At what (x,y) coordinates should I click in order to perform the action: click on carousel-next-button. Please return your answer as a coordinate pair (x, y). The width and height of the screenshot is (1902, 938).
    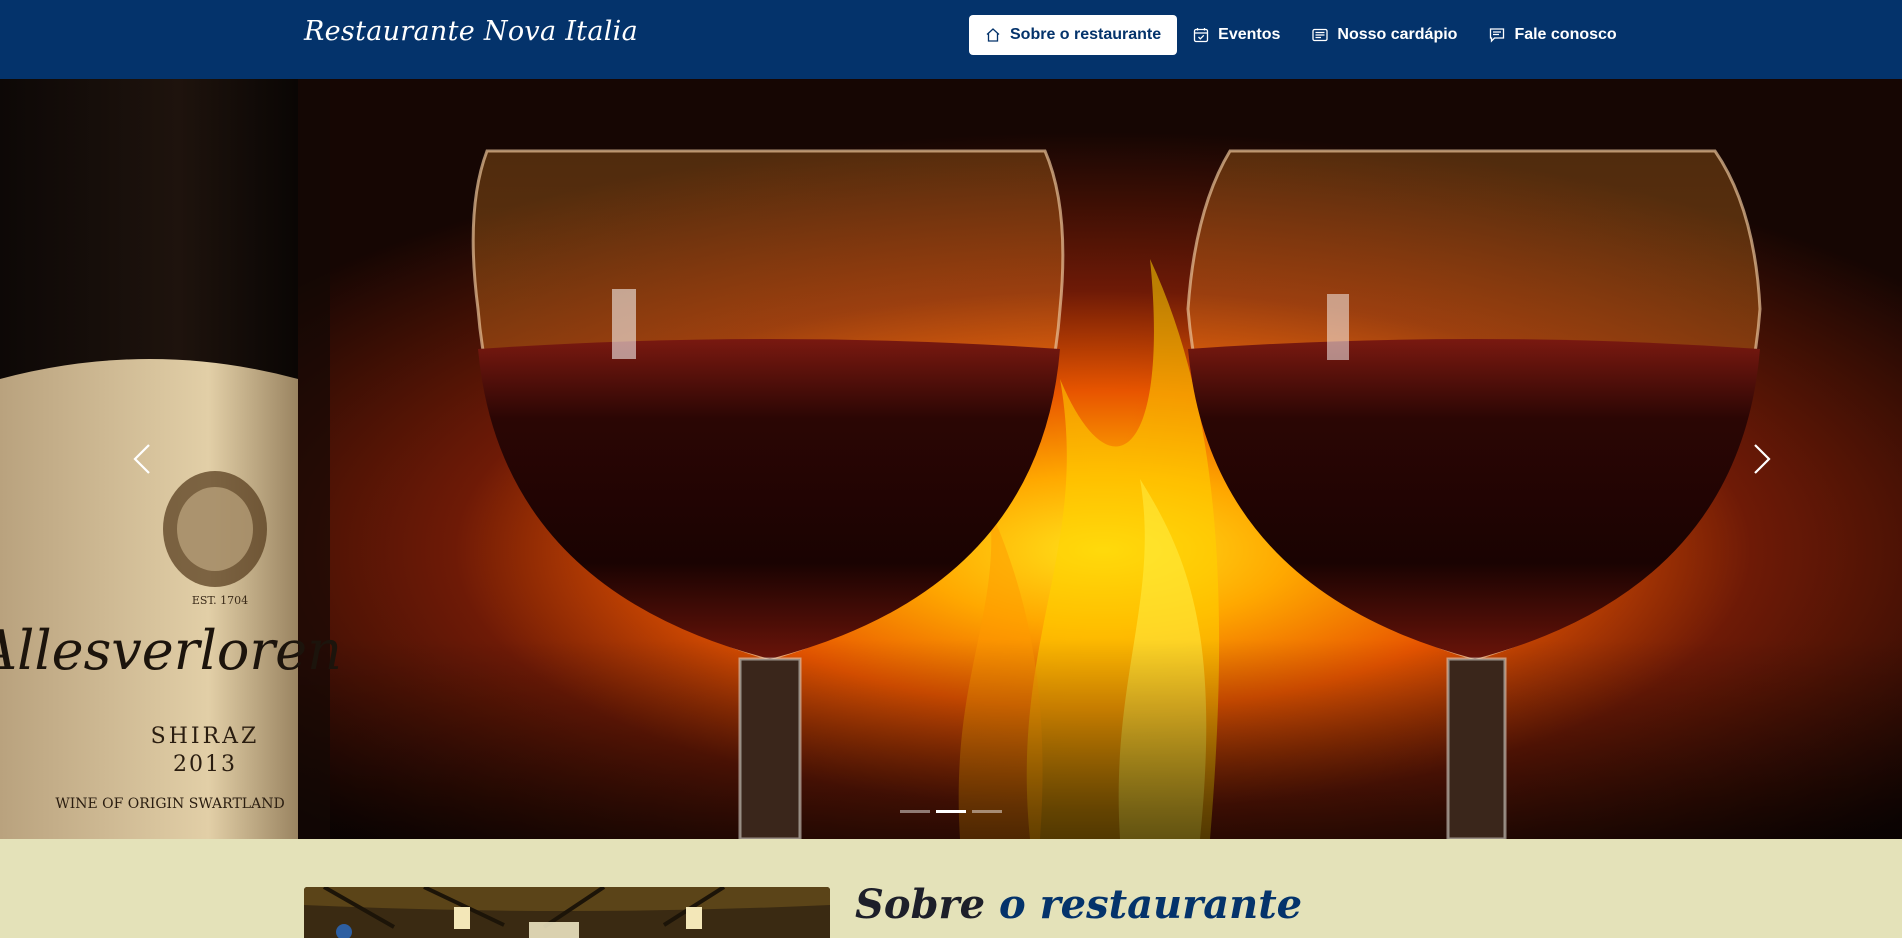
    Looking at the image, I should click on (1762, 459).